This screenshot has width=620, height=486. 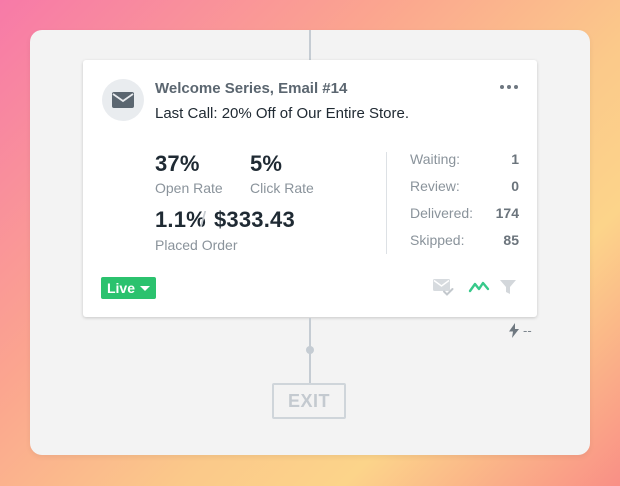 I want to click on stats-divider, so click(x=386, y=203).